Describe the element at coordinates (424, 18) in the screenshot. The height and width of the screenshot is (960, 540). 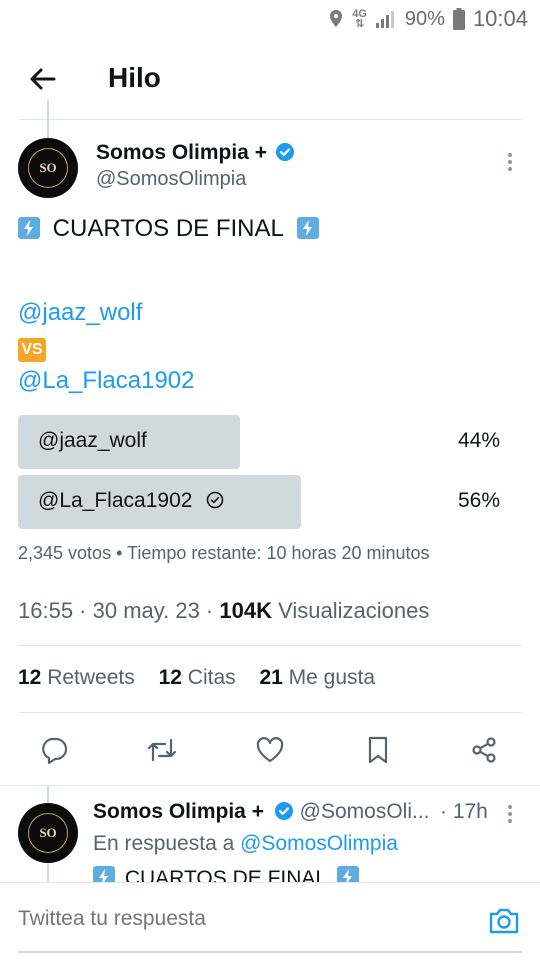
I see `battery-percent: 90%` at that location.